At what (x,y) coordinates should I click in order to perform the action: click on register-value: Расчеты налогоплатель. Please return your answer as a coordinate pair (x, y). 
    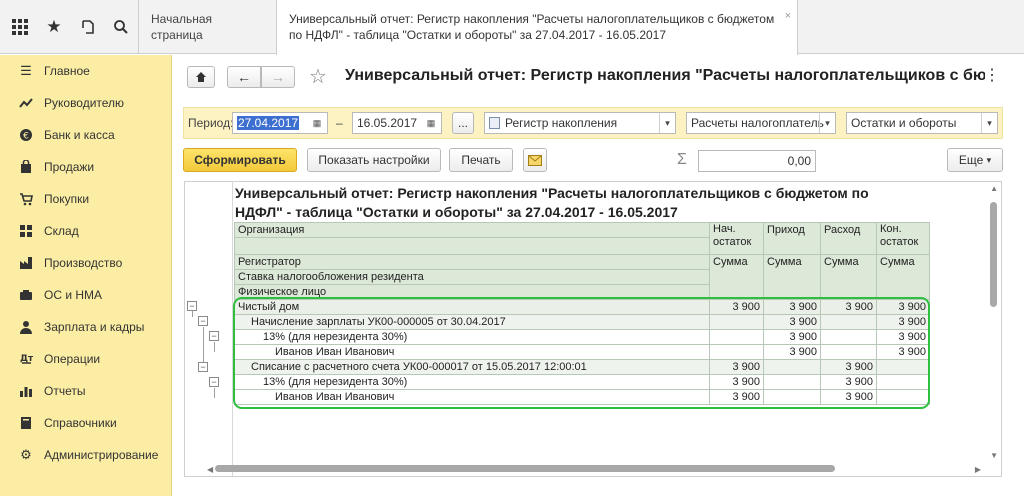
    Looking at the image, I should click on (757, 123).